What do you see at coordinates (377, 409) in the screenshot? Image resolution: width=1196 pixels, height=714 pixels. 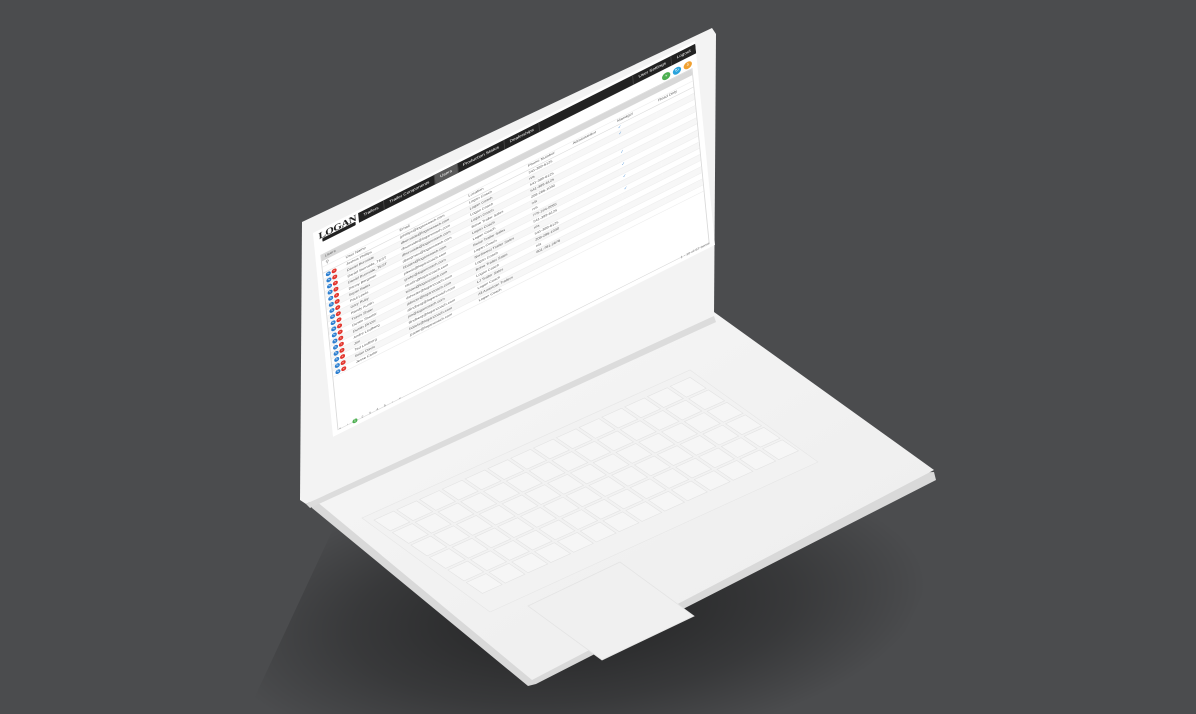 I see `page-button: 4` at bounding box center [377, 409].